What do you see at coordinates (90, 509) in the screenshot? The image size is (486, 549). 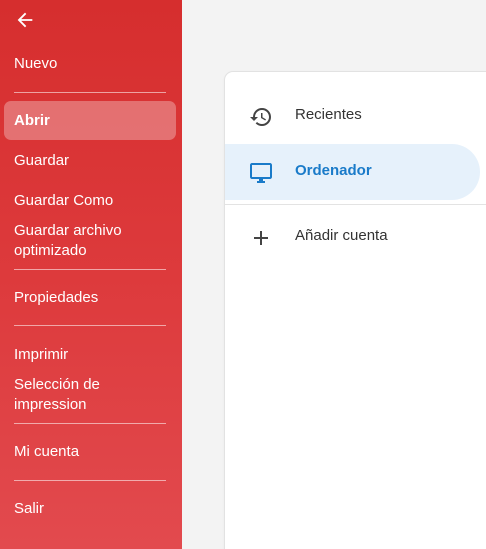 I see `sidebar-item-salir: Salir` at bounding box center [90, 509].